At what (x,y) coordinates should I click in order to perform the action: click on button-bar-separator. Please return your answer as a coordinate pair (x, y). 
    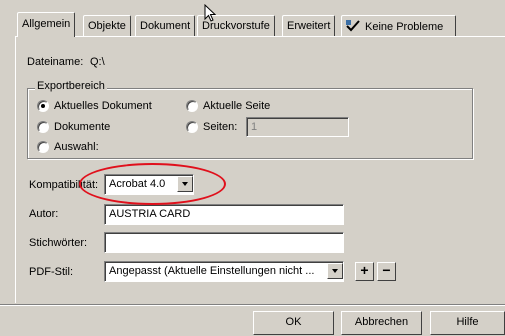
    Looking at the image, I should click on (252, 305).